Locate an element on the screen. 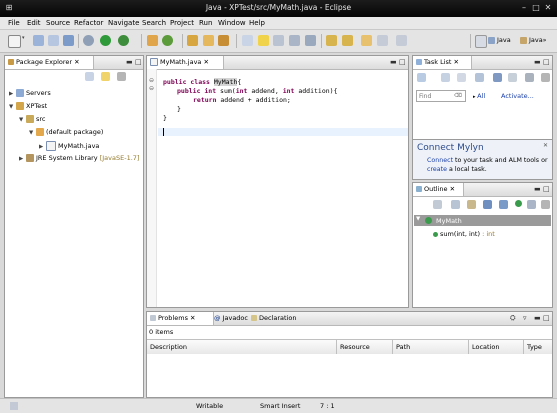 The image size is (557, 413). save-all-icon is located at coordinates (53, 40).